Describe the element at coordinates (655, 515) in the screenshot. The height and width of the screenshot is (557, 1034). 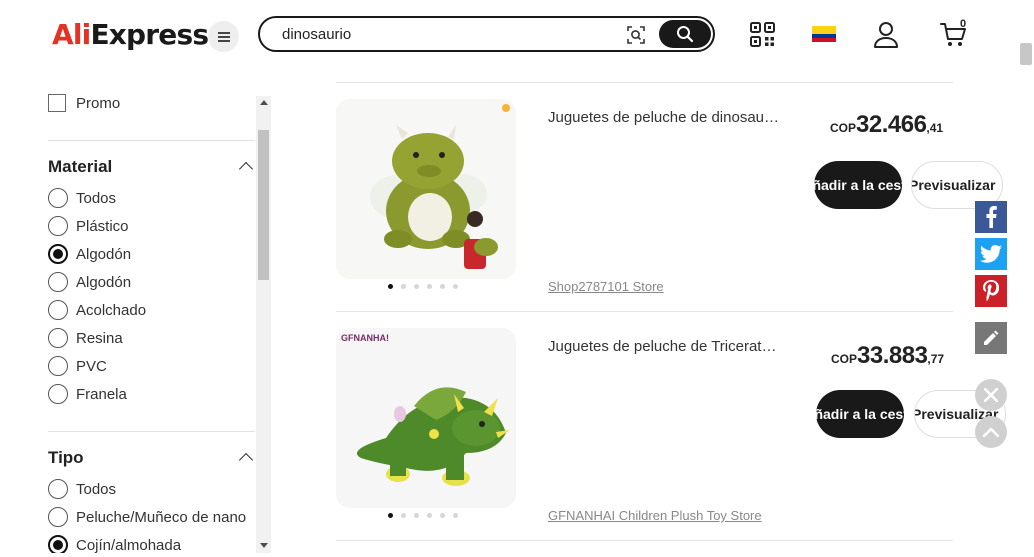
I see `store-link: GFNANHAI Children Plush Toy Store` at that location.